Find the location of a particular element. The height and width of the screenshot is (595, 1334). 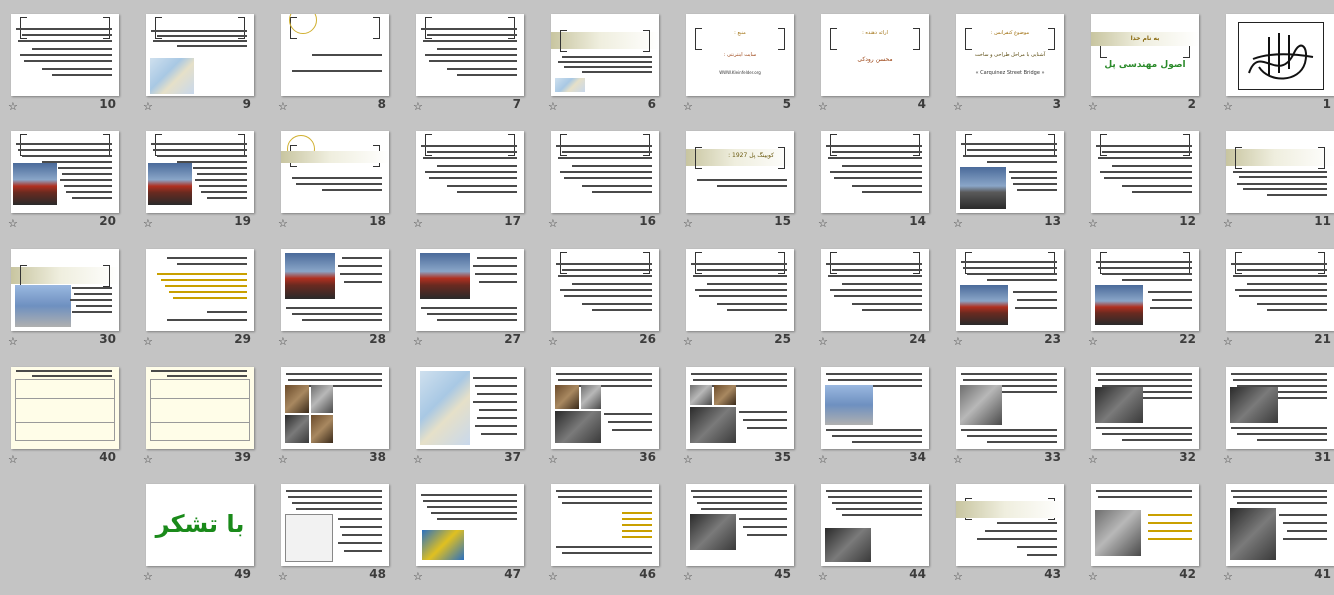

slide-thumbnail-24: ☆ 24 is located at coordinates (882, 301).